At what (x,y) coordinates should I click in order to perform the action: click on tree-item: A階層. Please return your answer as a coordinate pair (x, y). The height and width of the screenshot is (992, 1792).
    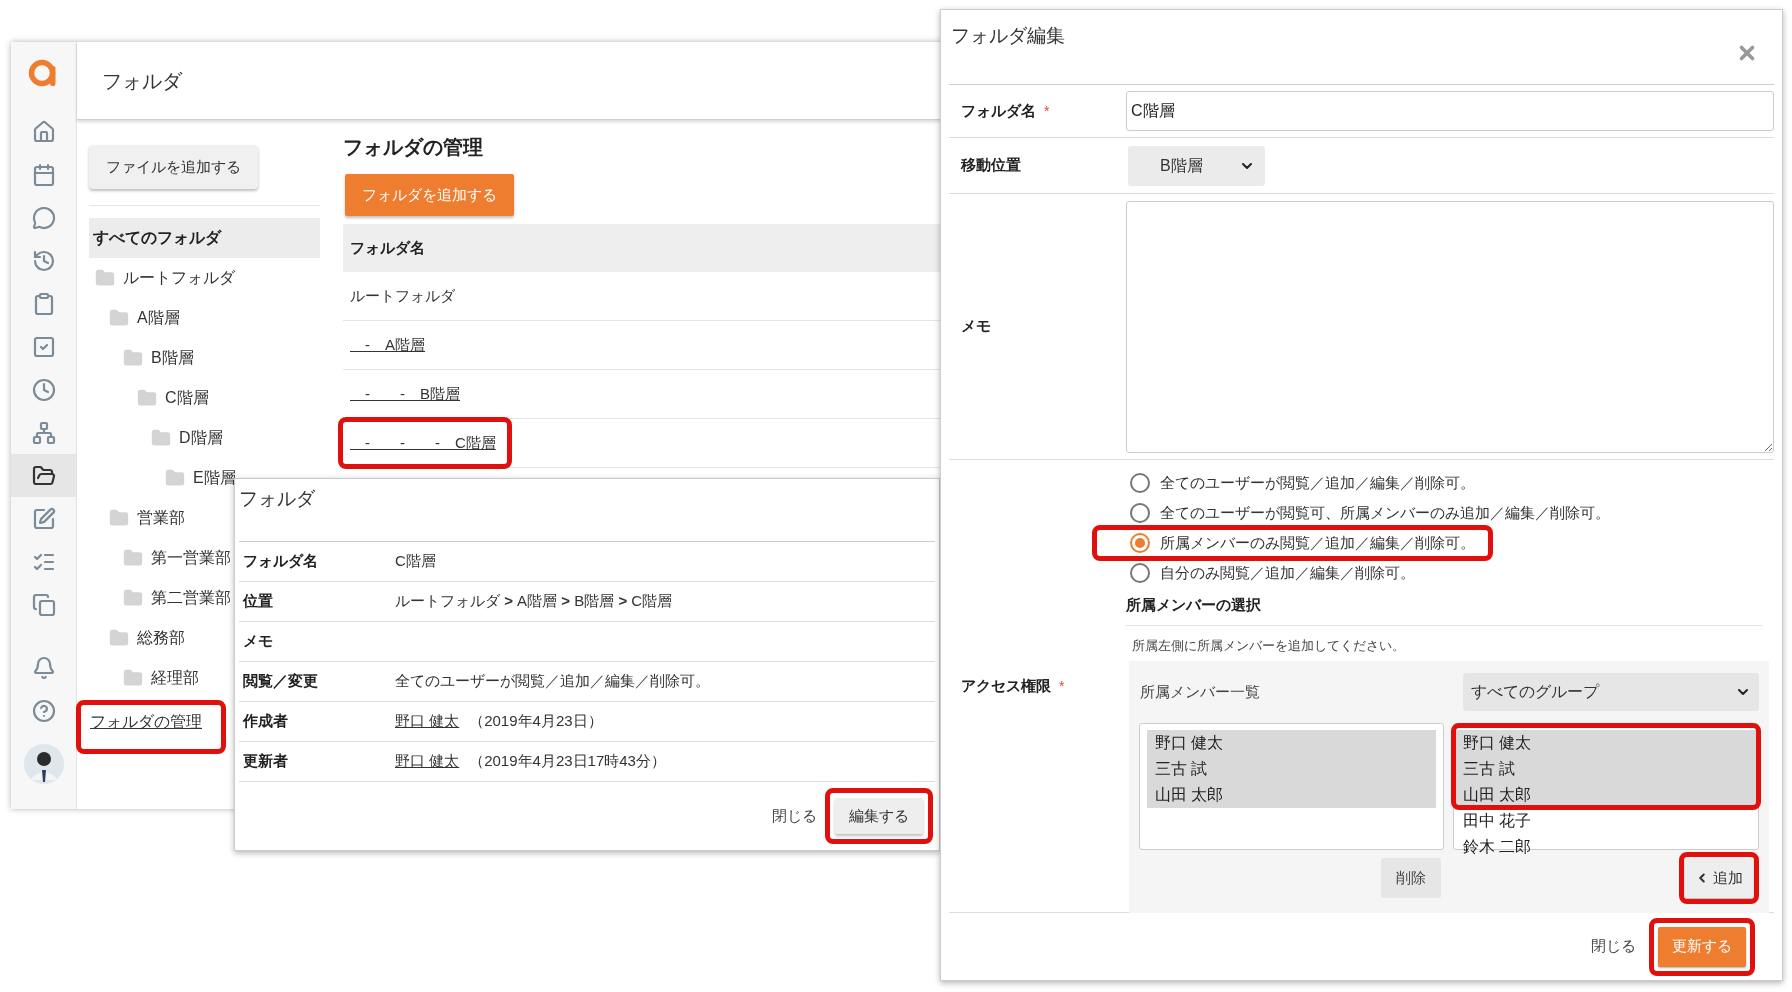
    Looking at the image, I should click on (158, 318).